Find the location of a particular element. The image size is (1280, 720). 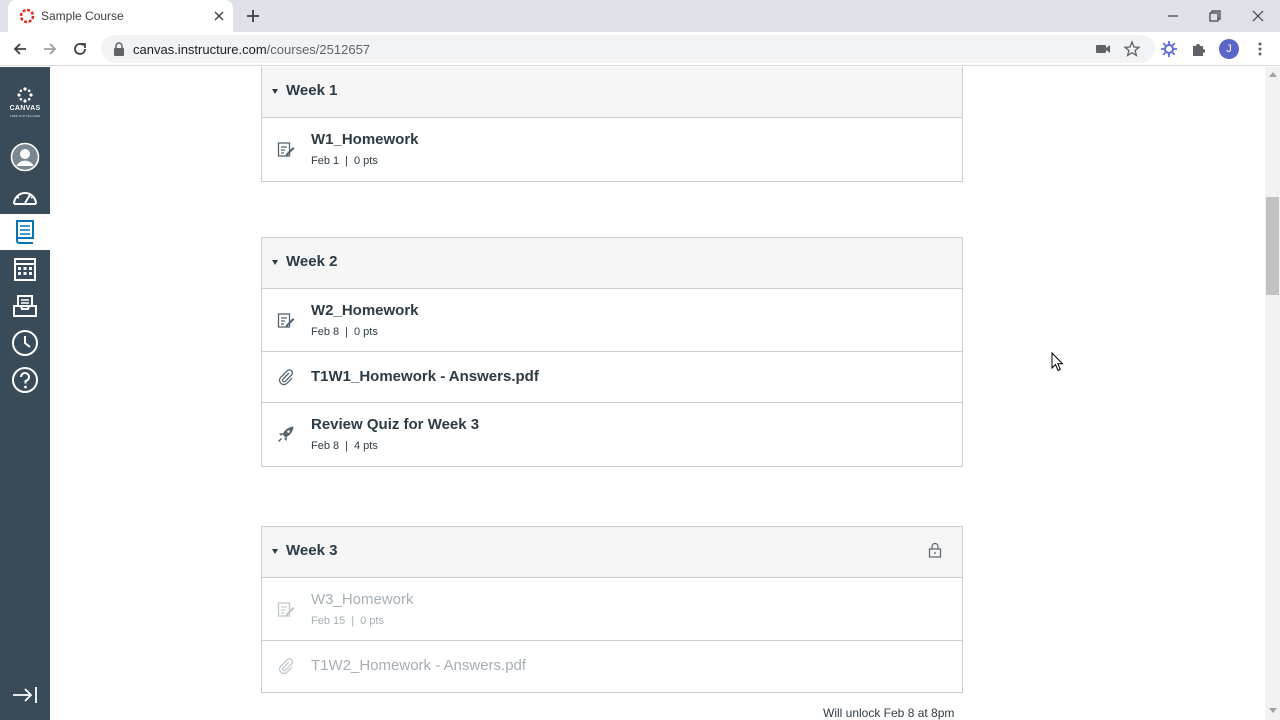

nav-help is located at coordinates (25, 380).